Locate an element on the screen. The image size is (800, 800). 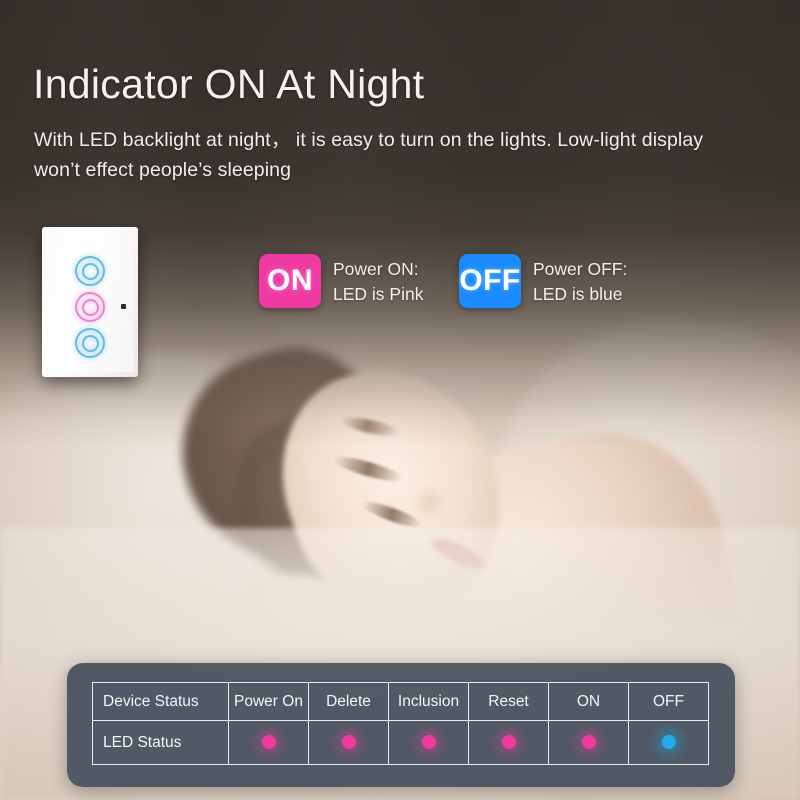
light-sensor-icon is located at coordinates (123, 306).